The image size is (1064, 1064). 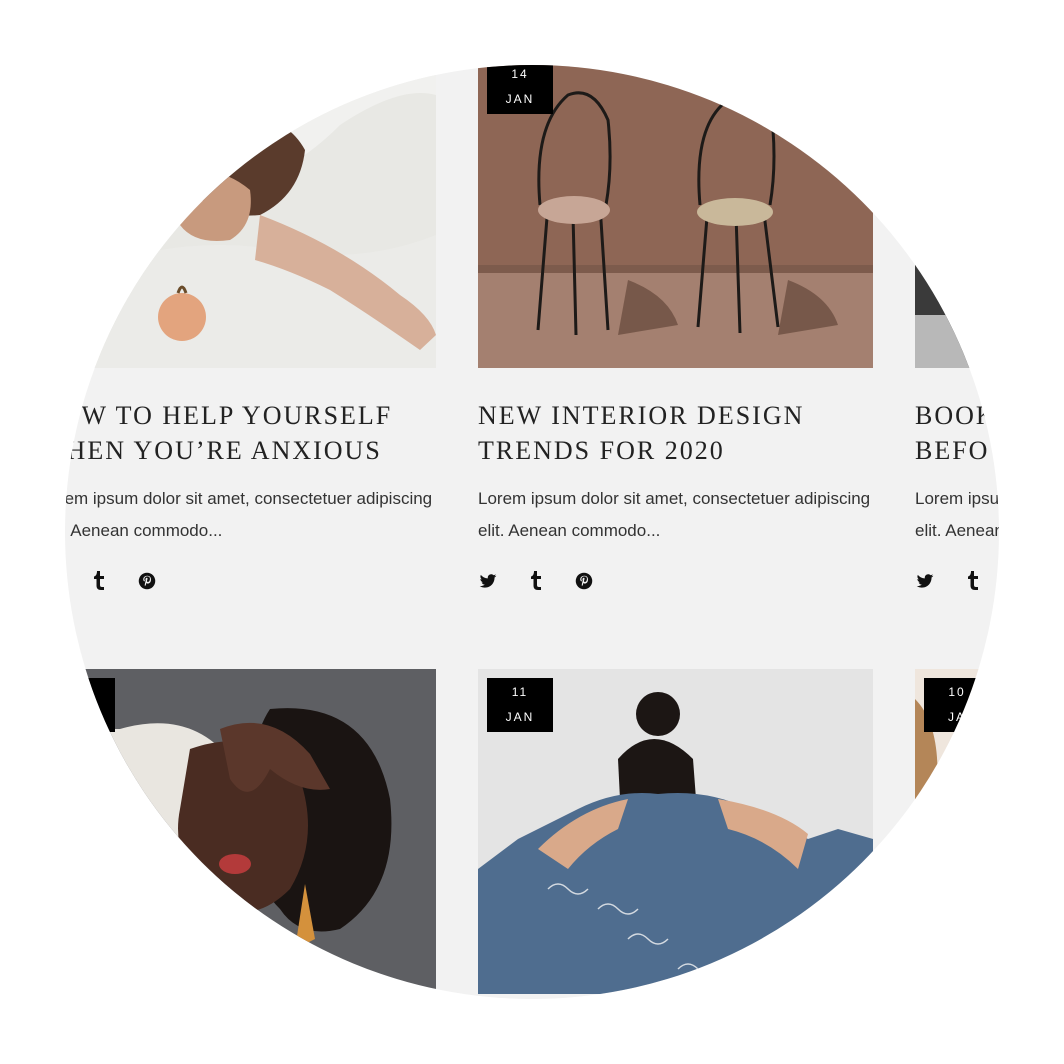 I want to click on post-title: NEW INTERIOR DESIGN TRENDS FOR 2020, so click(x=641, y=433).